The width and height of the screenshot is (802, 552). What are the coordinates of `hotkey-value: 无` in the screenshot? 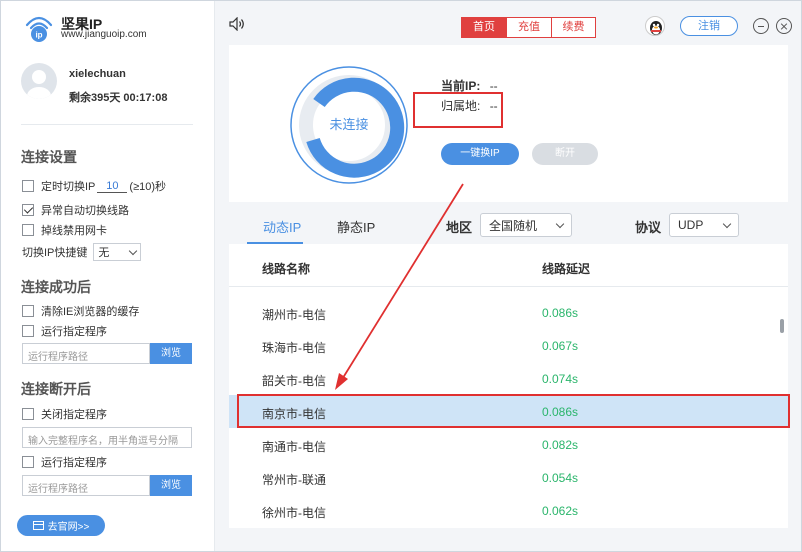 It's located at (104, 253).